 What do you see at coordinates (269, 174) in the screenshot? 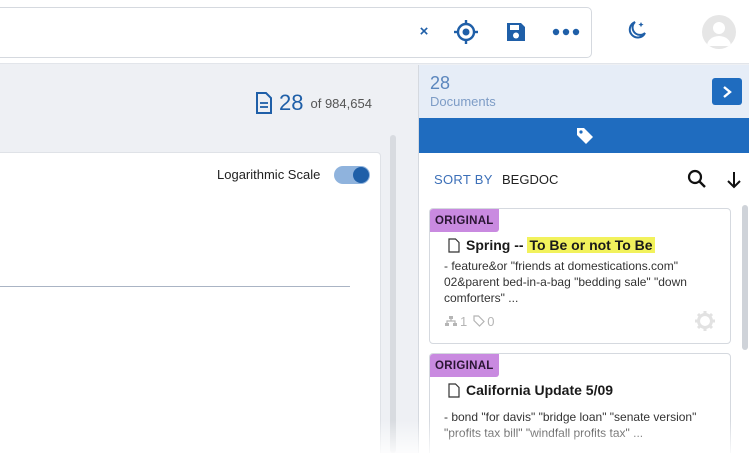
I see `log-scale-label: Logarithmic Scale` at bounding box center [269, 174].